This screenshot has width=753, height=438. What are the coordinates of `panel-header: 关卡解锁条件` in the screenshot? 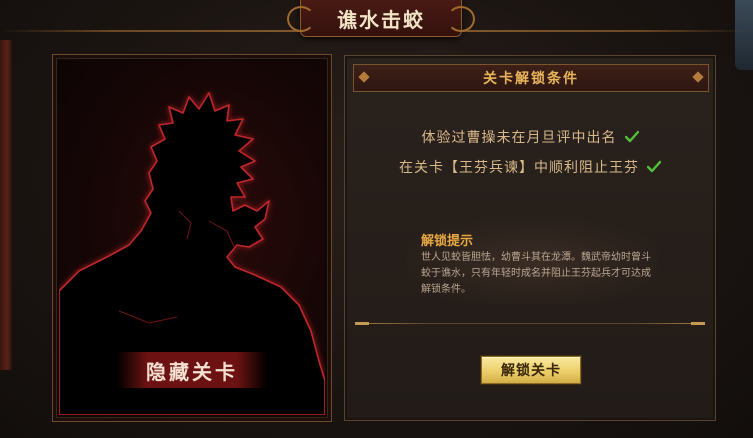 It's located at (531, 78).